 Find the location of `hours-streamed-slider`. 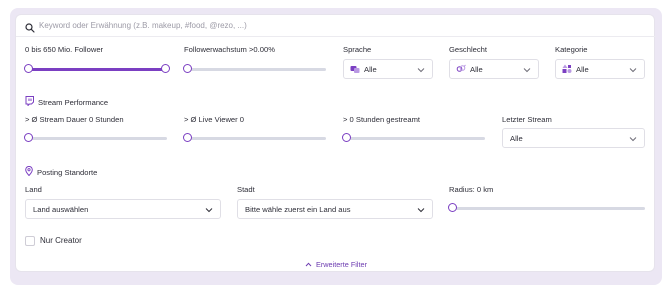

hours-streamed-slider is located at coordinates (413, 138).